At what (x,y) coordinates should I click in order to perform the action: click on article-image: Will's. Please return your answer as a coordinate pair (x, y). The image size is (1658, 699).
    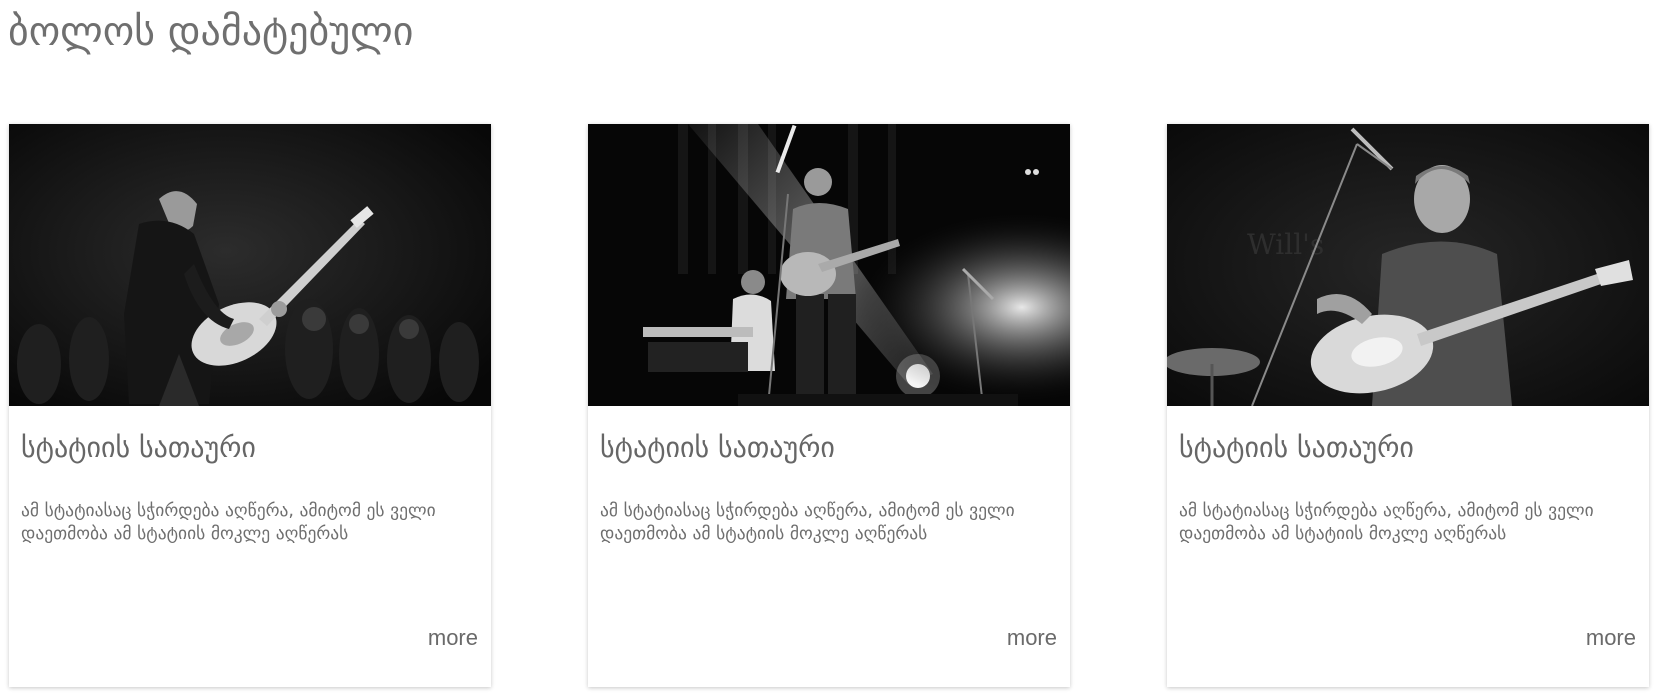
    Looking at the image, I should click on (1408, 265).